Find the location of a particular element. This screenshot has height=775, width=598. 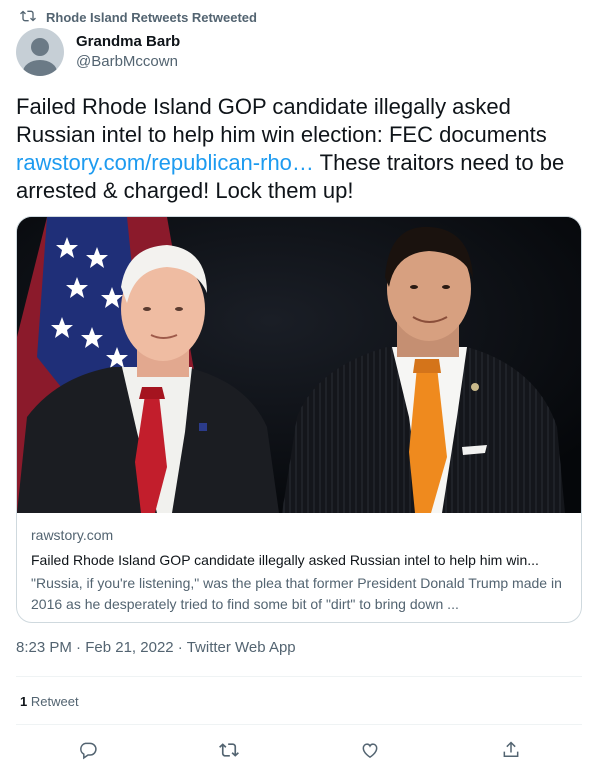

timestamp-row: 8:23 PM · Feb 21, 2022 · Twitter Web App is located at coordinates (156, 647).